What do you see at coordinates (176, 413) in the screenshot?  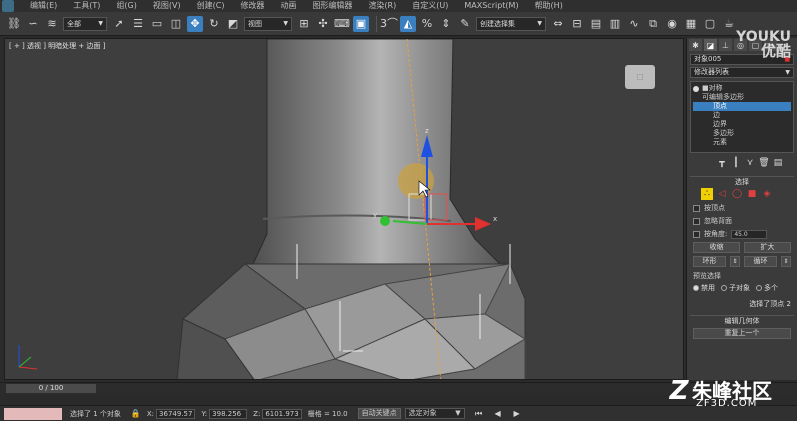 I see `x-coordinate-field: 36749.57` at bounding box center [176, 413].